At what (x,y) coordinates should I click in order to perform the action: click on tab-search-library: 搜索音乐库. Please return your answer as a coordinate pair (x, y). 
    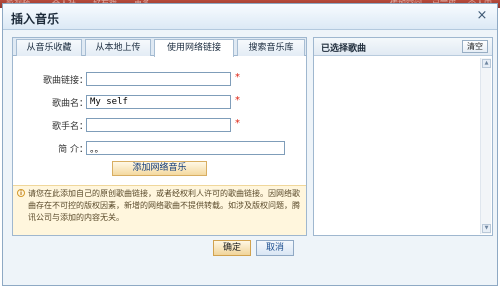
    Looking at the image, I should click on (271, 47).